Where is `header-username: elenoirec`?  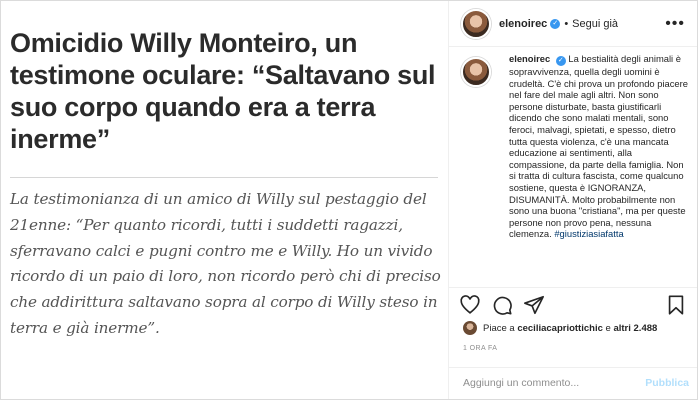 header-username: elenoirec is located at coordinates (523, 24).